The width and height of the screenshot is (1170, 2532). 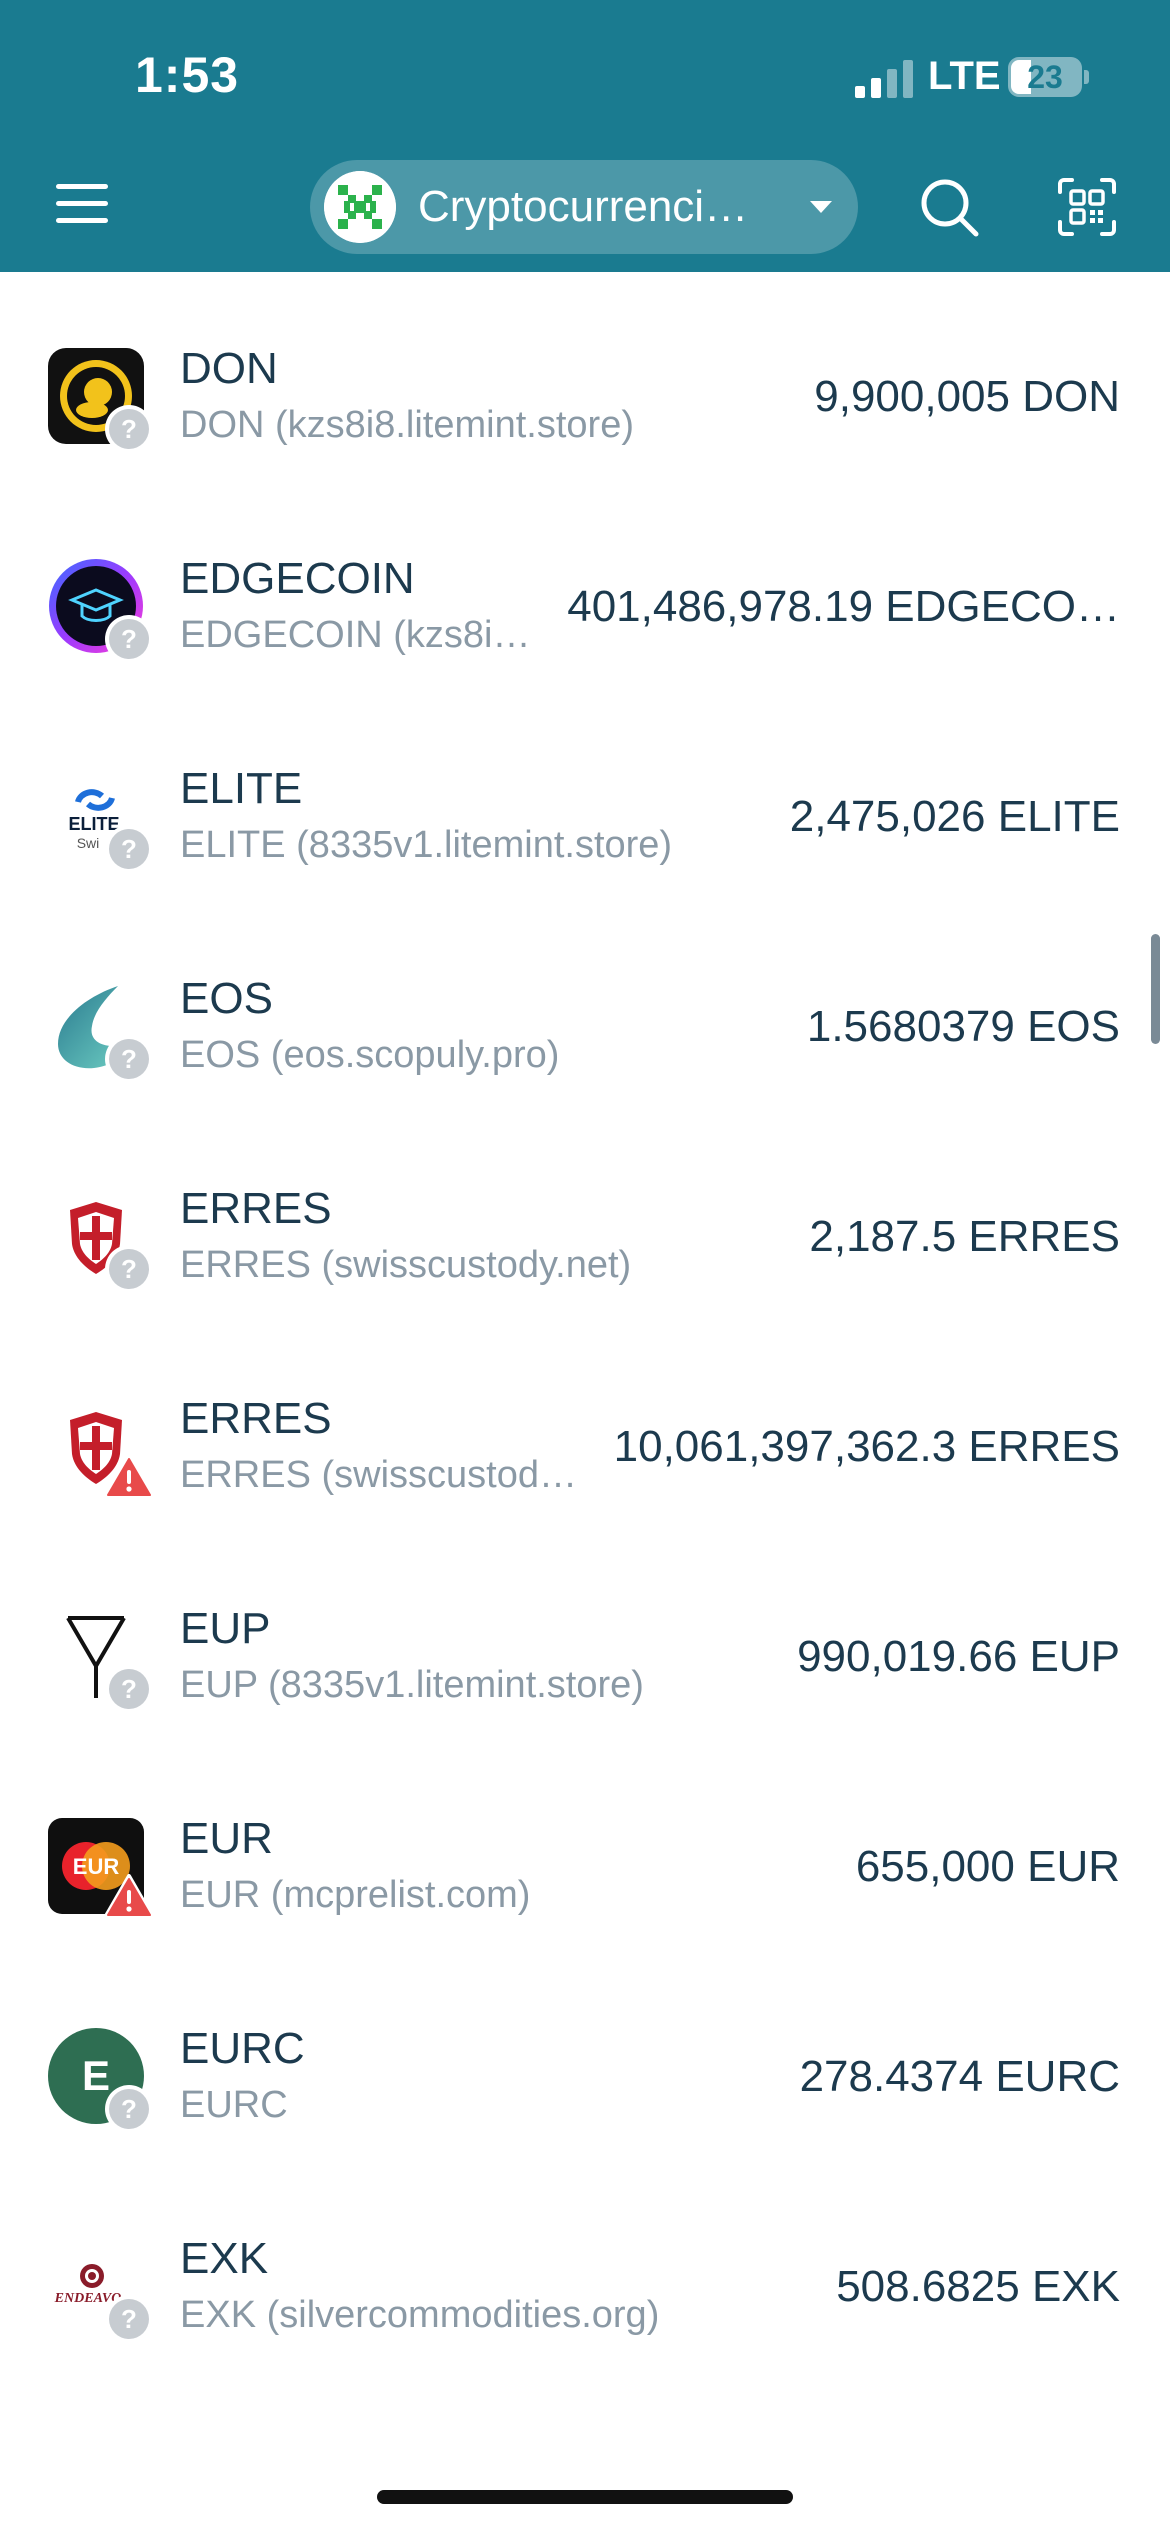 What do you see at coordinates (958, 1656) in the screenshot?
I see `token-balance: 990,019.66 EUP` at bounding box center [958, 1656].